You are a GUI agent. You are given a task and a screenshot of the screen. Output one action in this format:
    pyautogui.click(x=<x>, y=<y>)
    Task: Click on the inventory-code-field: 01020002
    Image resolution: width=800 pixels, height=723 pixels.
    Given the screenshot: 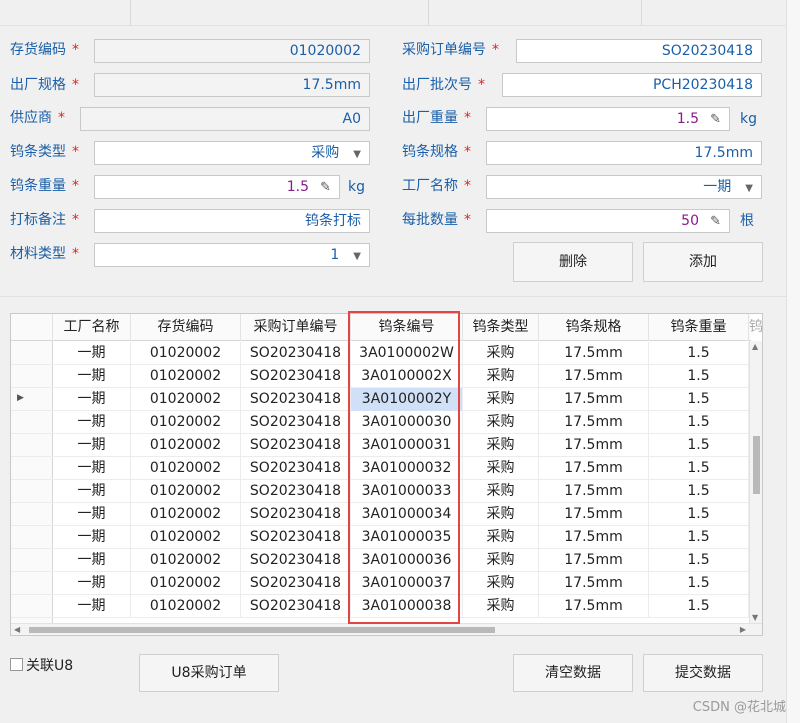 What is the action you would take?
    pyautogui.click(x=232, y=51)
    